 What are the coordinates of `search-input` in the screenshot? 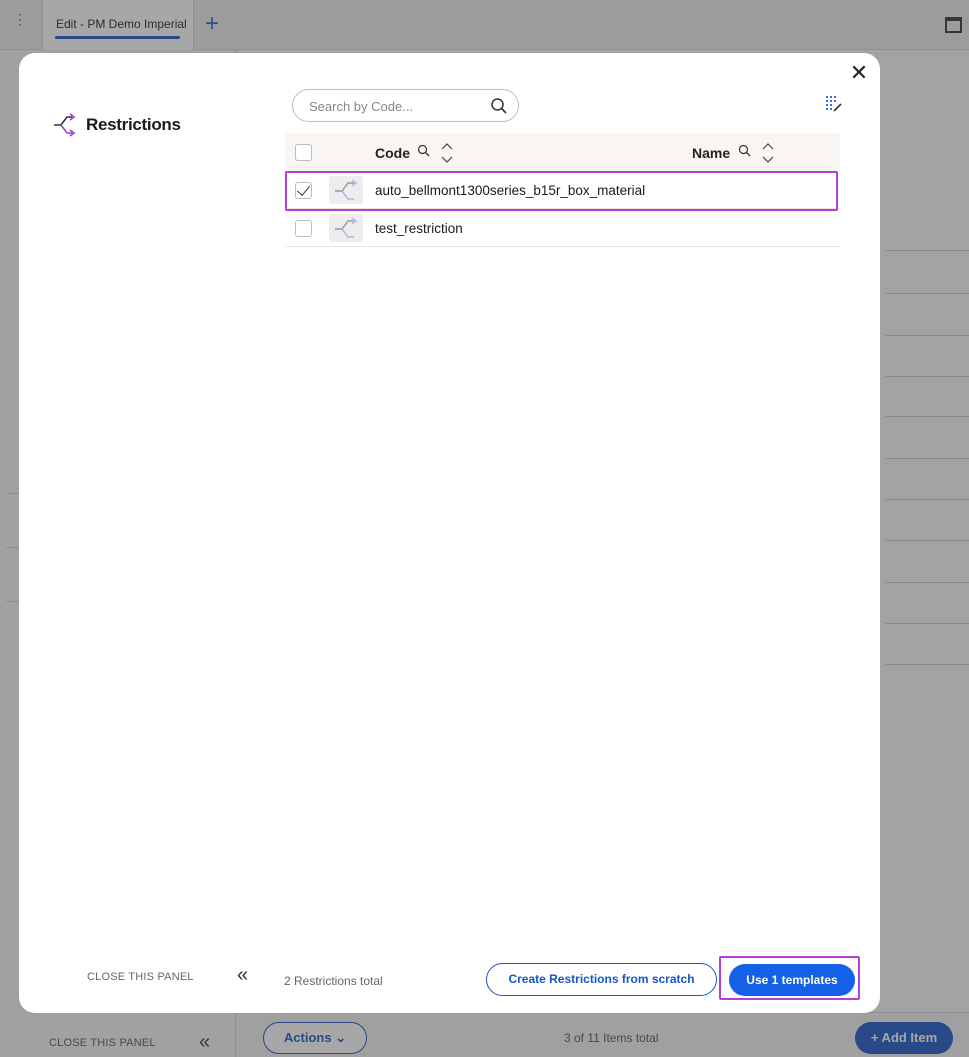 It's located at (396, 106).